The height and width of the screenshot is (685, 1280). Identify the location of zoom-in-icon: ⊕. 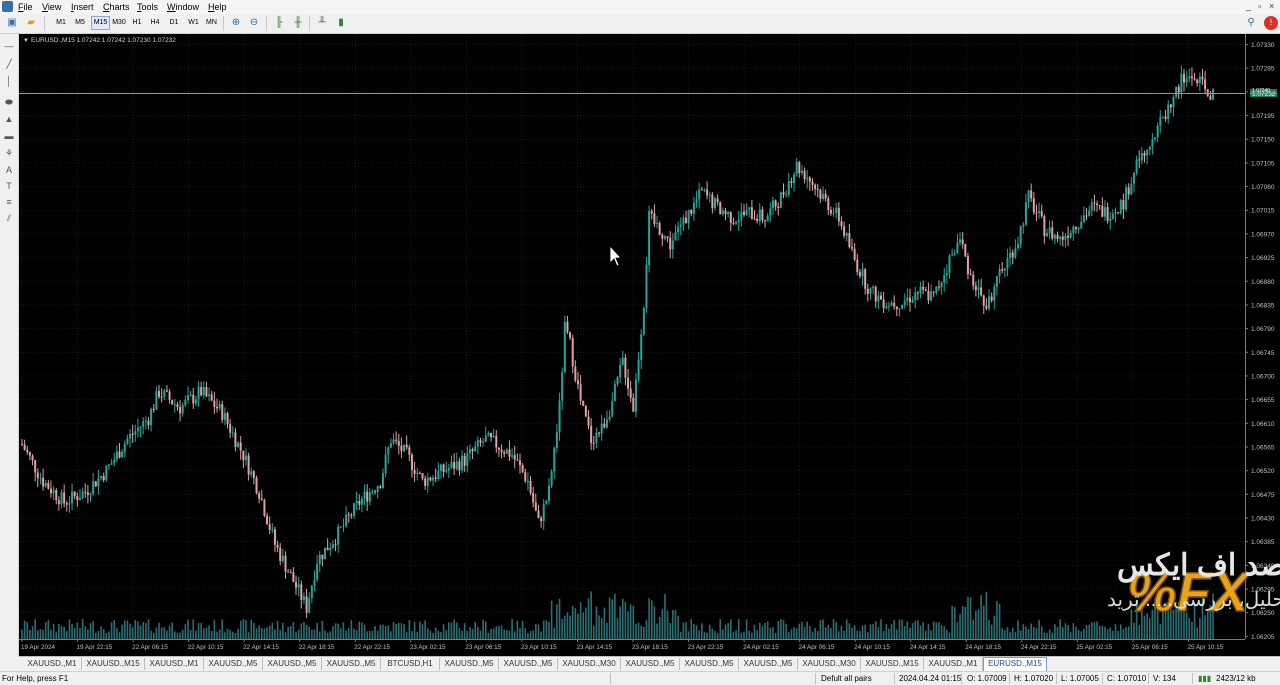
(236, 23).